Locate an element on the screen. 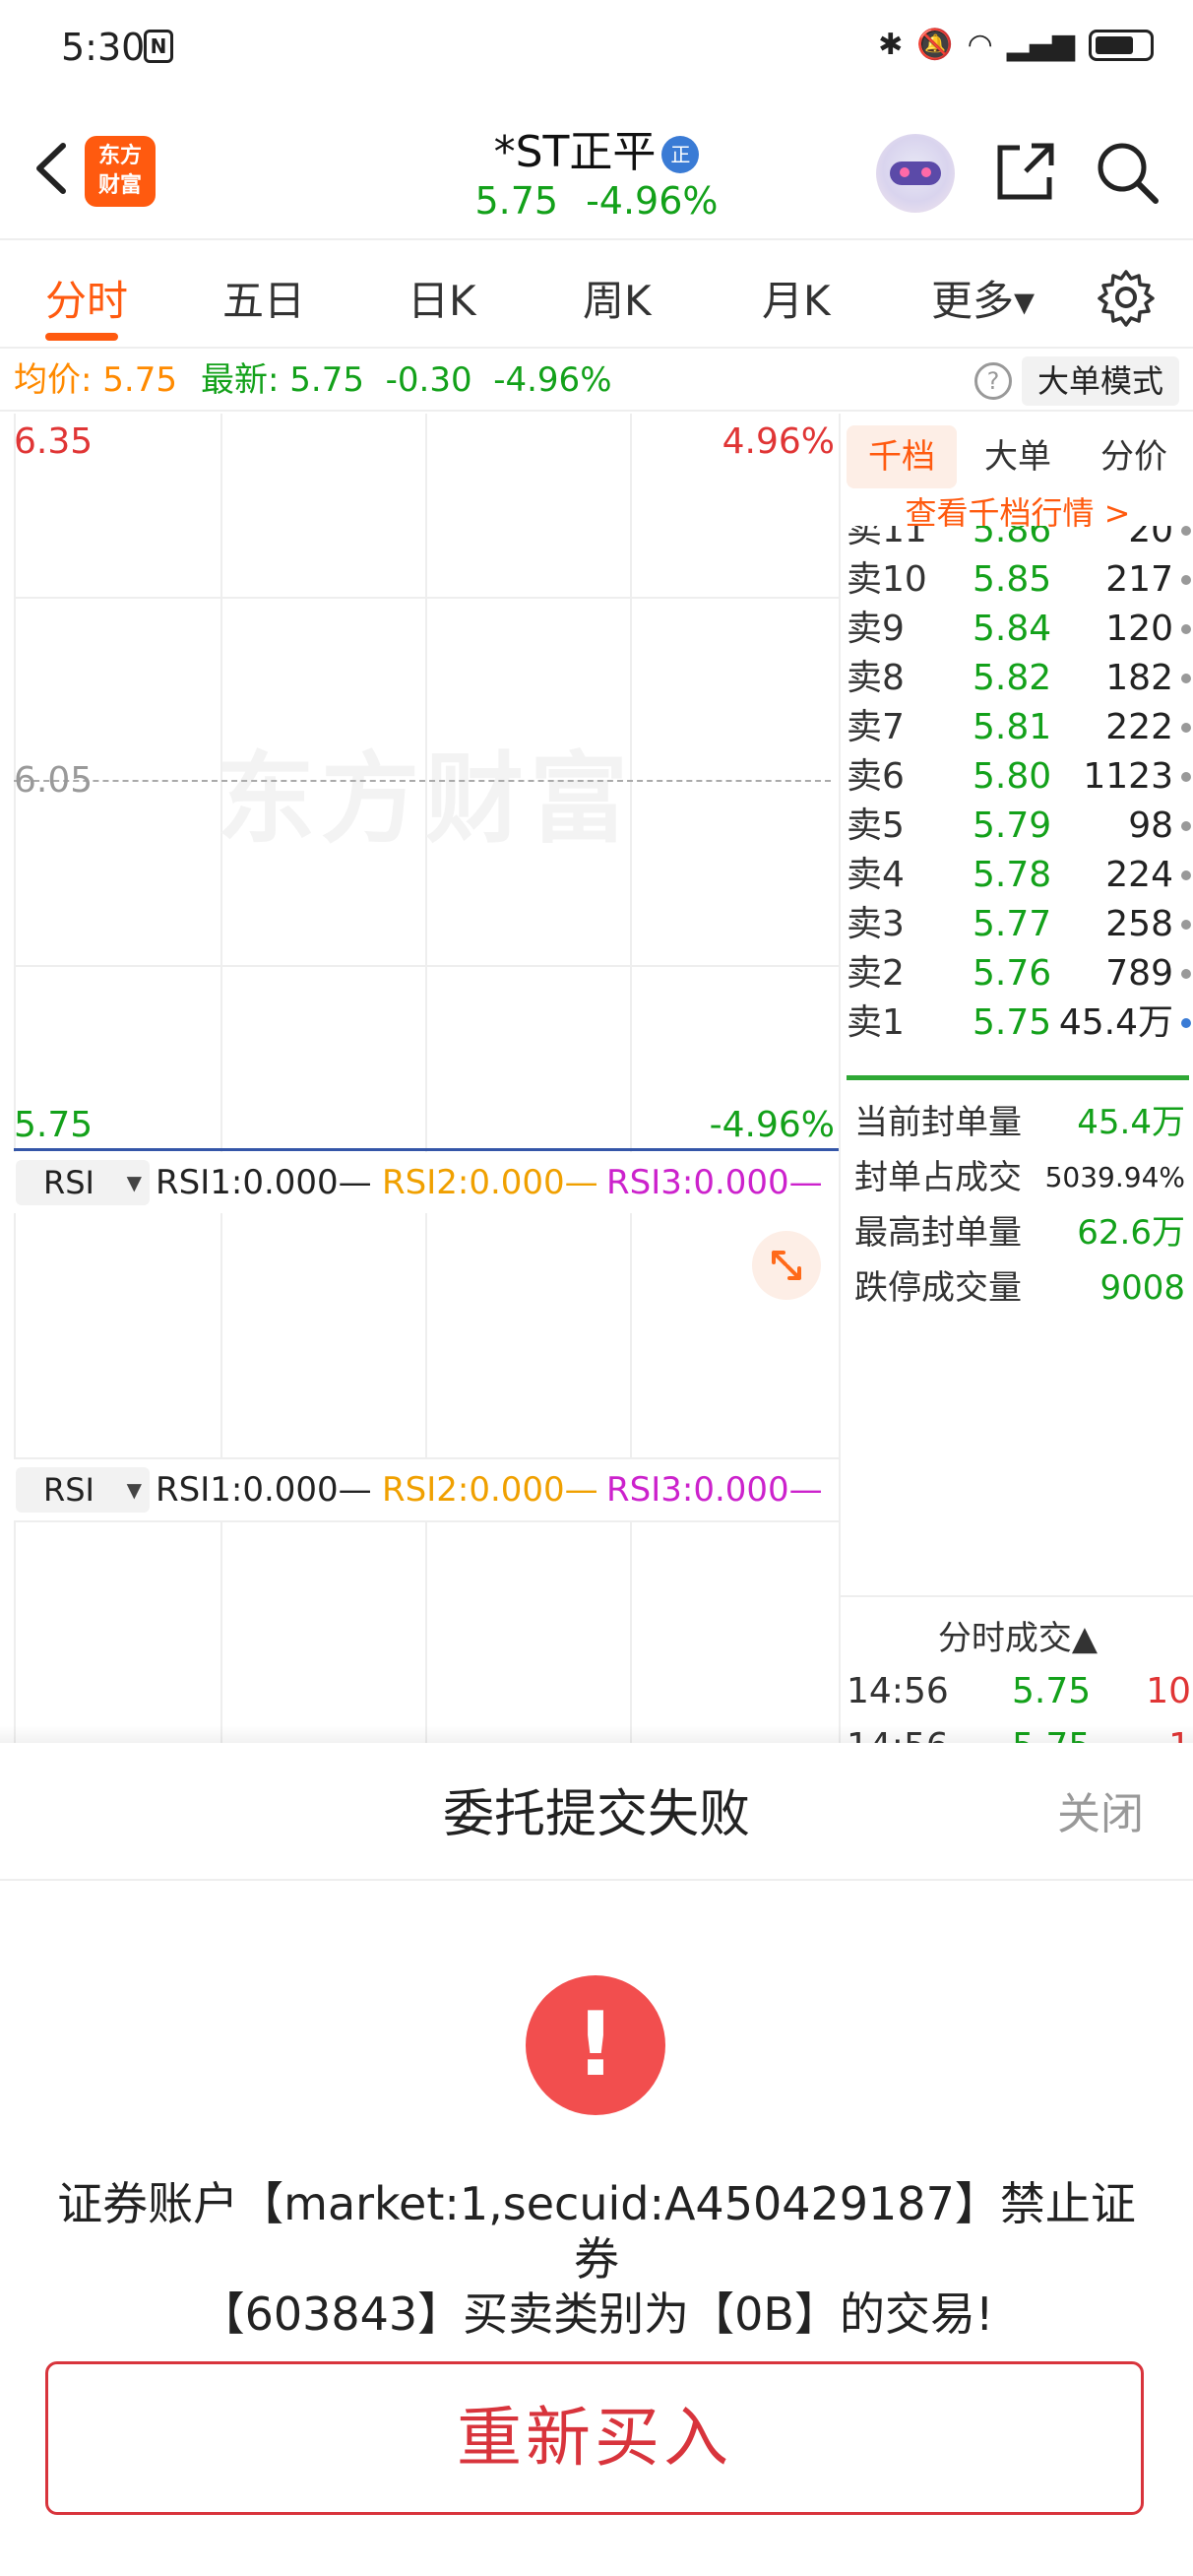 This screenshot has width=1193, height=2576. tab-intraday: 分时 is located at coordinates (86, 298).